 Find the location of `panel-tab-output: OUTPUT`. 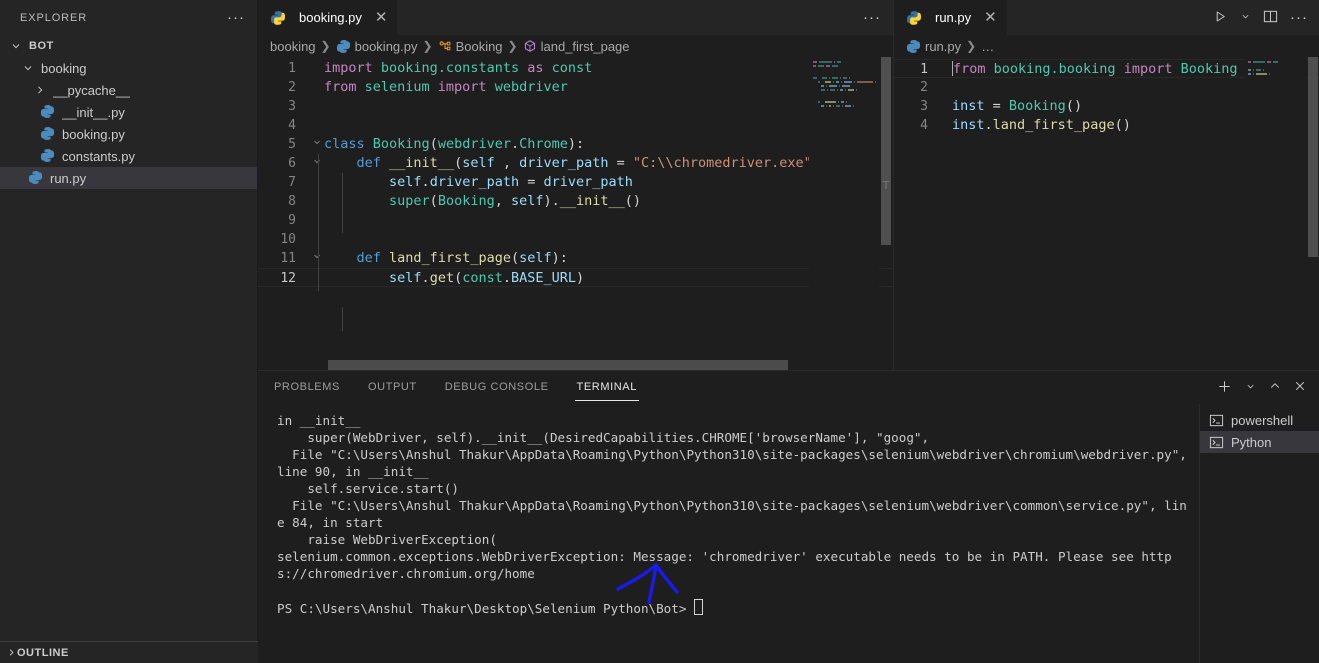

panel-tab-output: OUTPUT is located at coordinates (392, 387).